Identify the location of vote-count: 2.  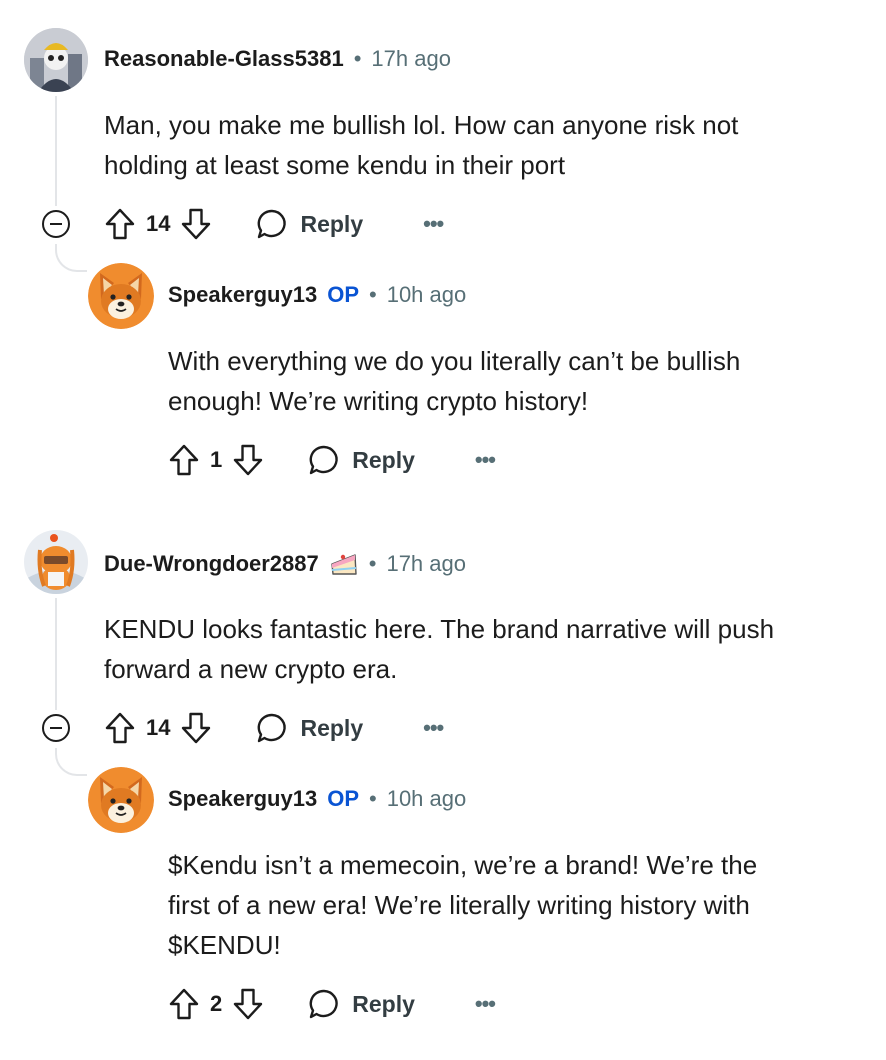
(216, 1003).